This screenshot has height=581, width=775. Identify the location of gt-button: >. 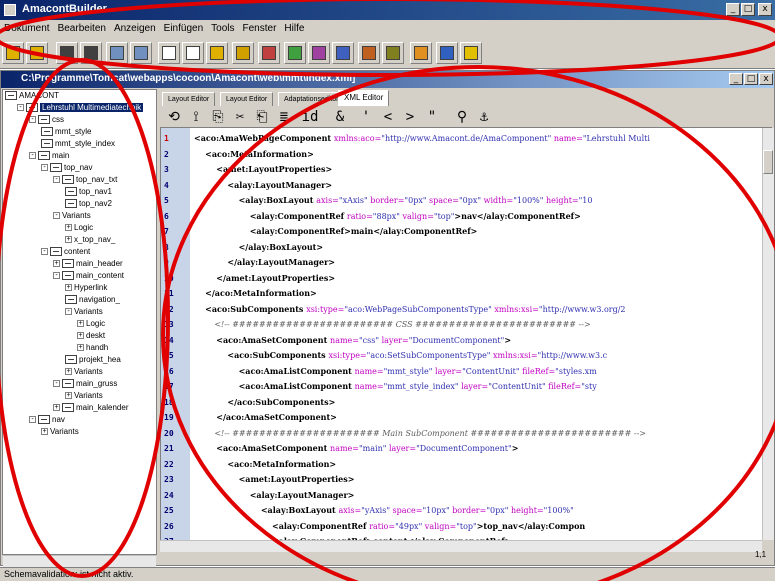
(410, 117).